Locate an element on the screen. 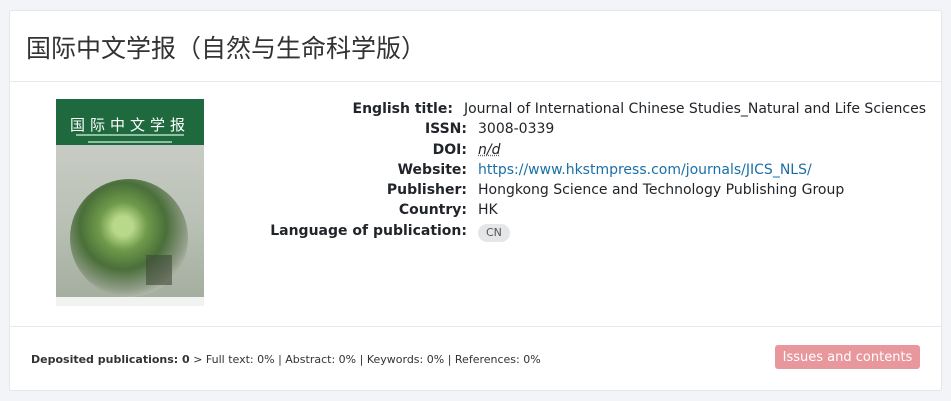  deposited-publications-label: Deposited publications: 0 is located at coordinates (110, 359).